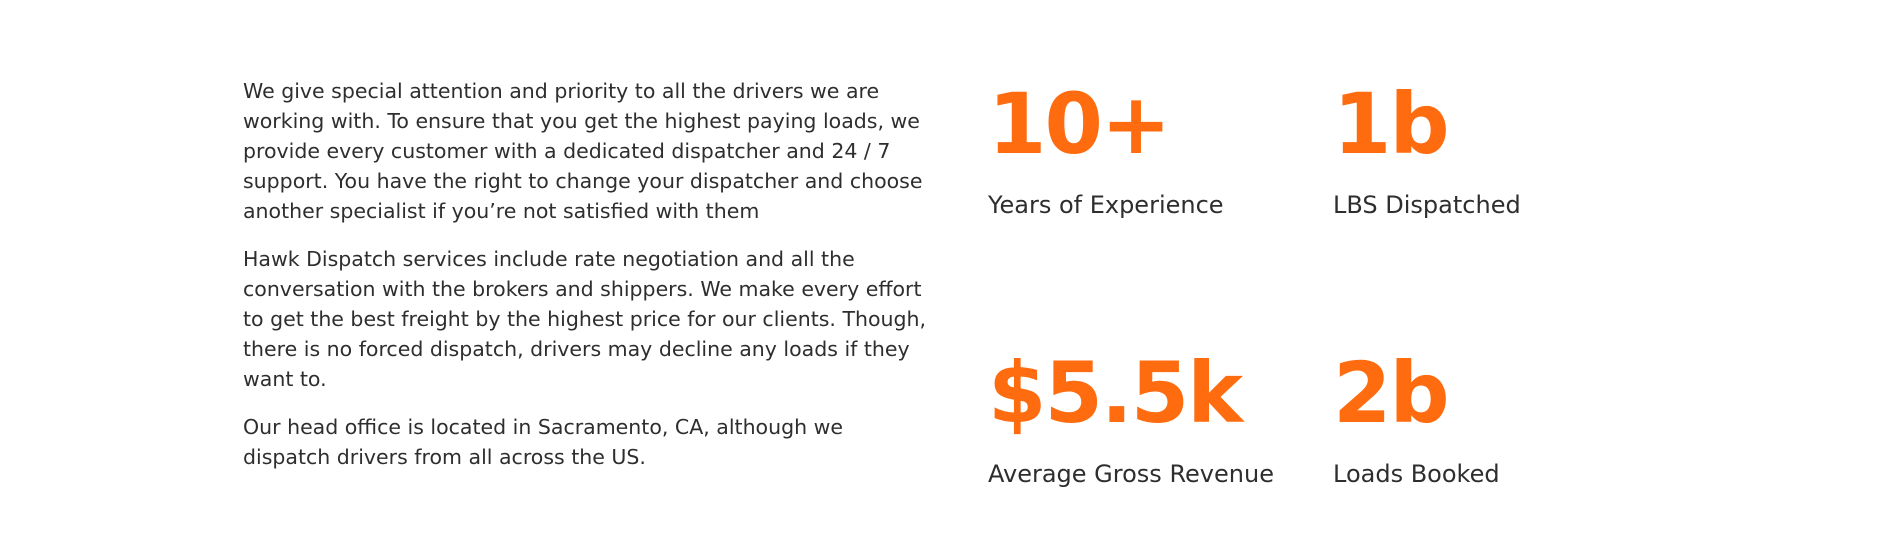 This screenshot has width=1887, height=555. I want to click on stat-label: Average Gross Revenue, so click(1131, 474).